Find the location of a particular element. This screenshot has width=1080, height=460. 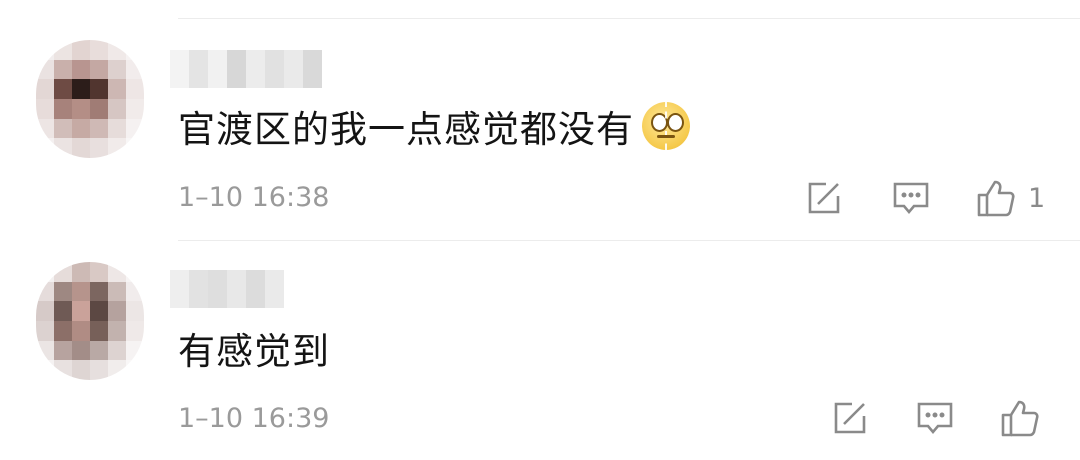

like-count: 1 is located at coordinates (1037, 198).